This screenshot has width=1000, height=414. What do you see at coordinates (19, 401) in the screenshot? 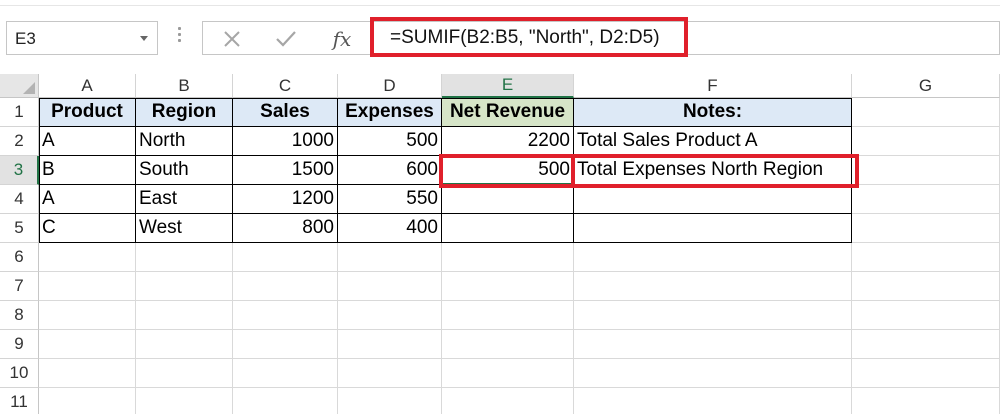
I see `row-header-11: 11` at bounding box center [19, 401].